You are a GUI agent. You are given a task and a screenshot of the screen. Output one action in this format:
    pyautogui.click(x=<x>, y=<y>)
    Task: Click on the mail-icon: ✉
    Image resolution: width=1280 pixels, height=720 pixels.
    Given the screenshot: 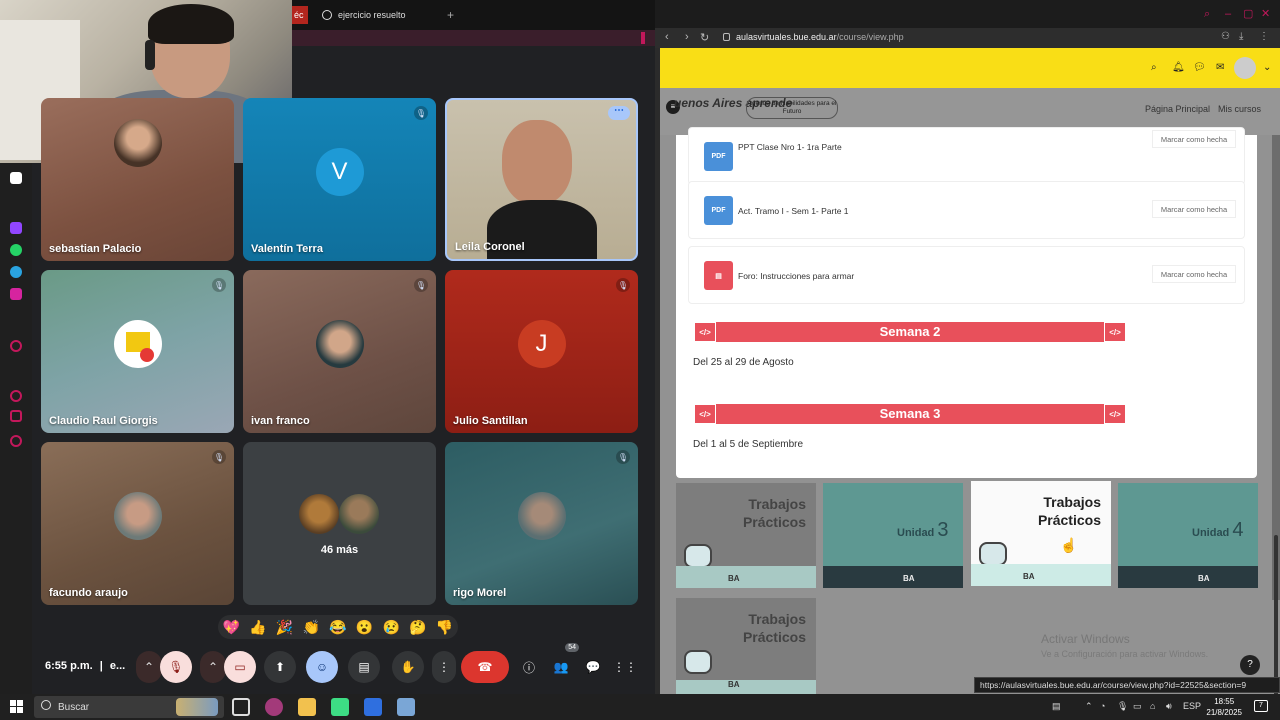 What is the action you would take?
    pyautogui.click(x=1220, y=67)
    